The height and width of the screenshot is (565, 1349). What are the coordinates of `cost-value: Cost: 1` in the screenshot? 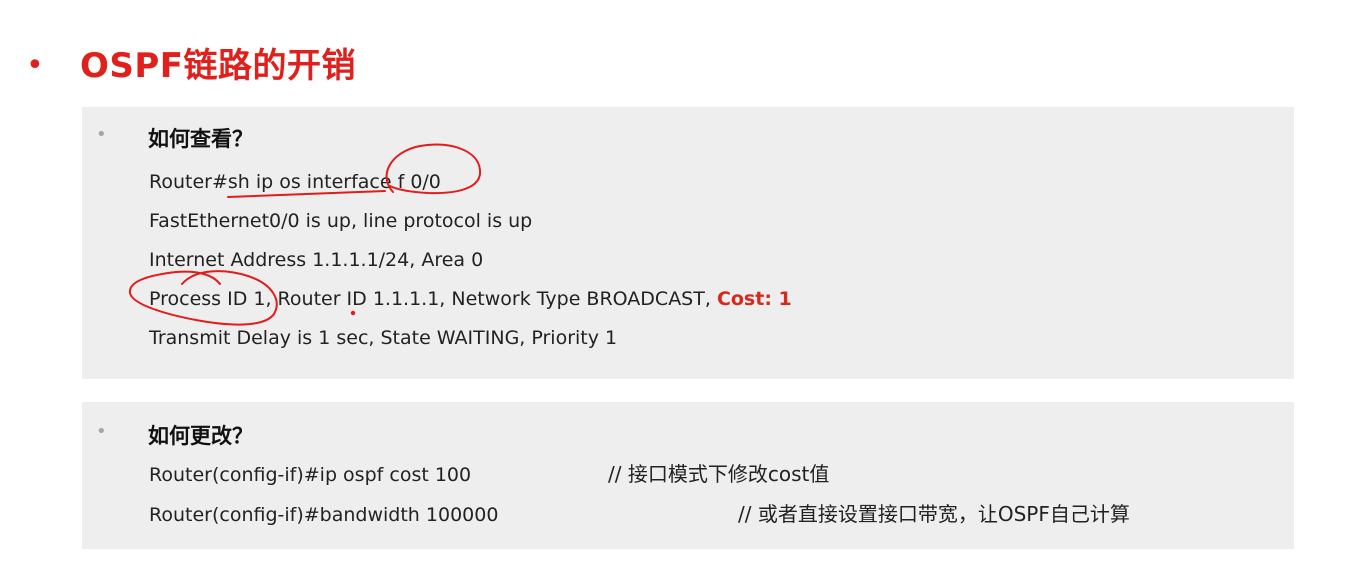 It's located at (754, 299).